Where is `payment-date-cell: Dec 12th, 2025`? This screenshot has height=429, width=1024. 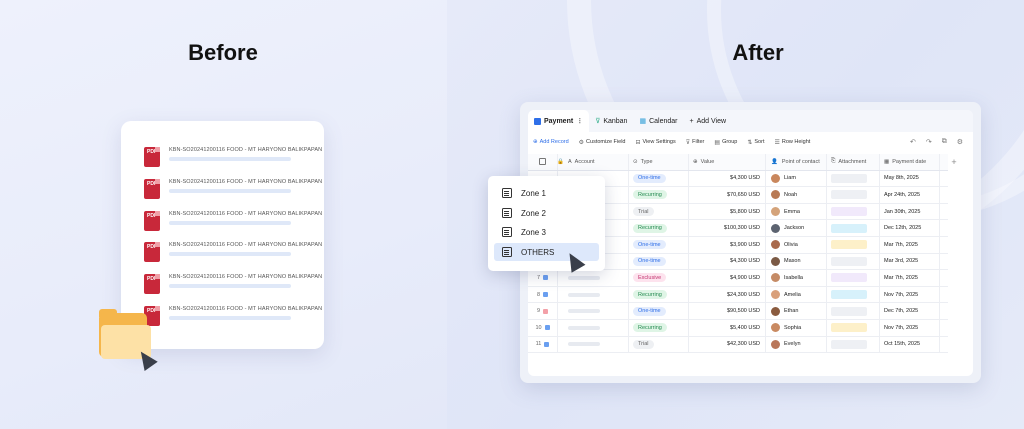
payment-date-cell: Dec 12th, 2025 is located at coordinates (910, 228).